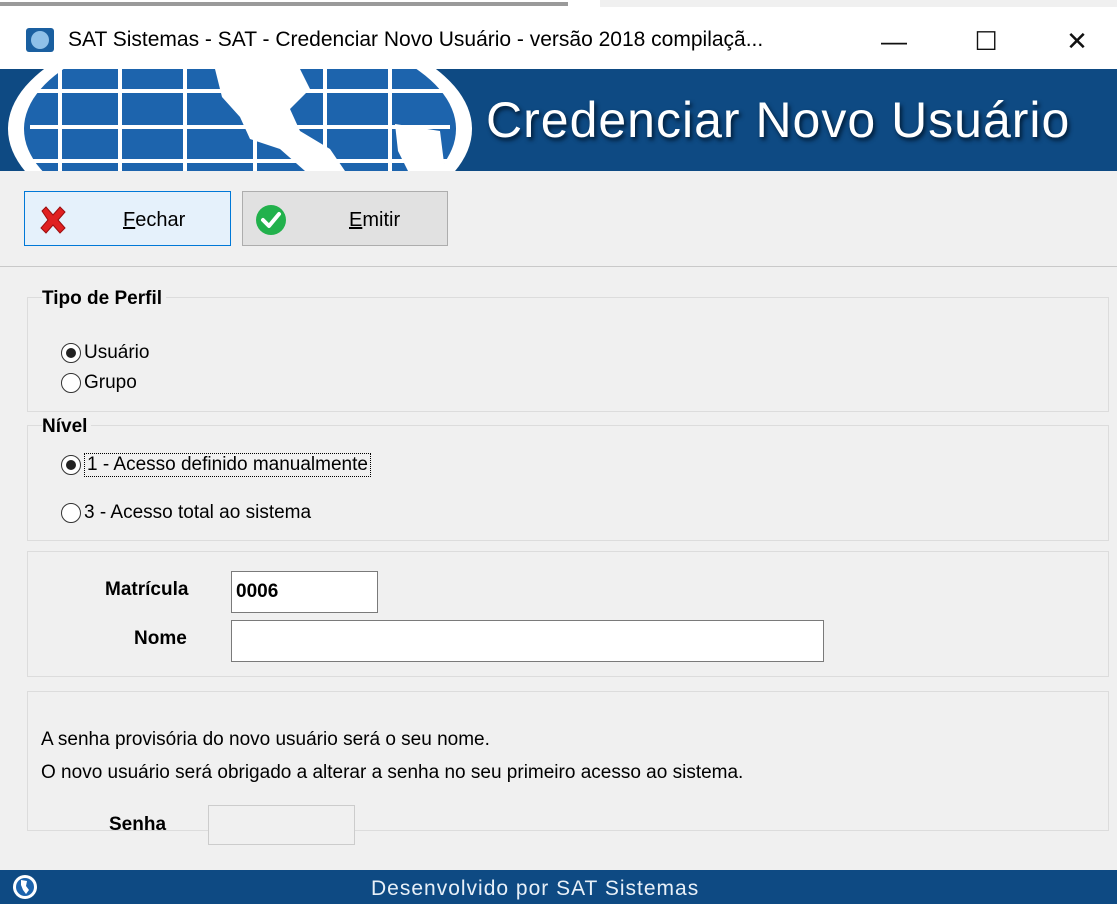 This screenshot has height=904, width=1117. Describe the element at coordinates (154, 220) in the screenshot. I see `fechar-label: Fechar` at that location.